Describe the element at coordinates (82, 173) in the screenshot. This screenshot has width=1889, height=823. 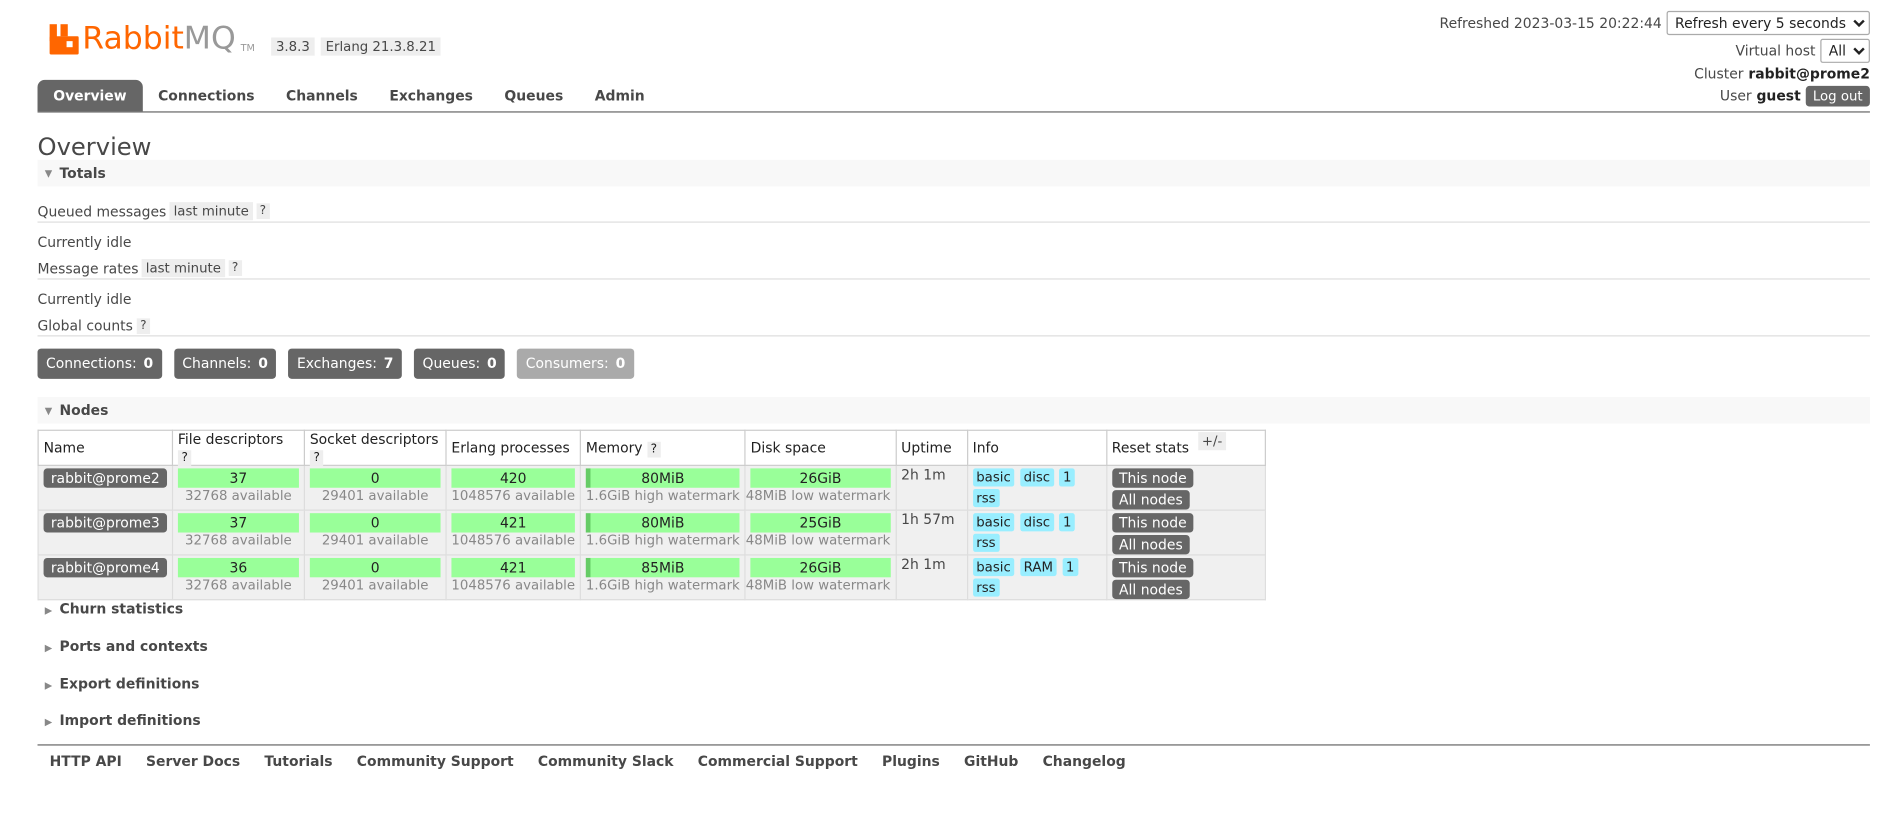
I see `section-totals-title: Totals` at that location.